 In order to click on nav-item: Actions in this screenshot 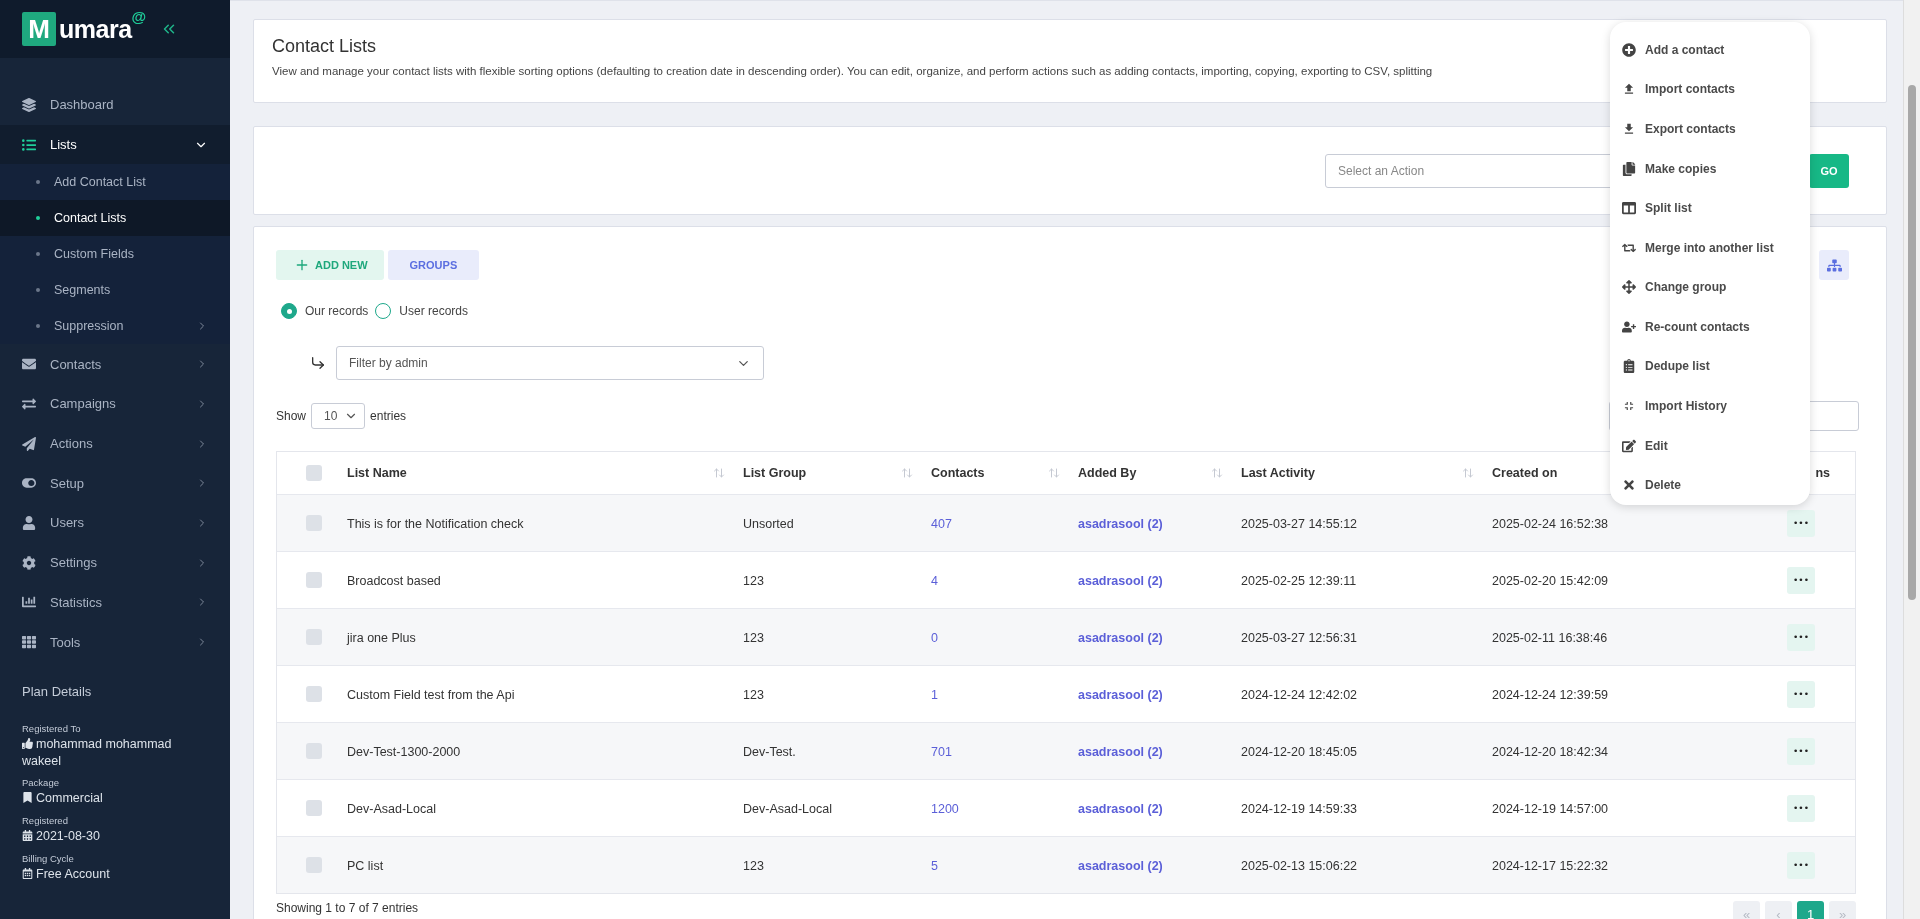, I will do `click(115, 443)`.